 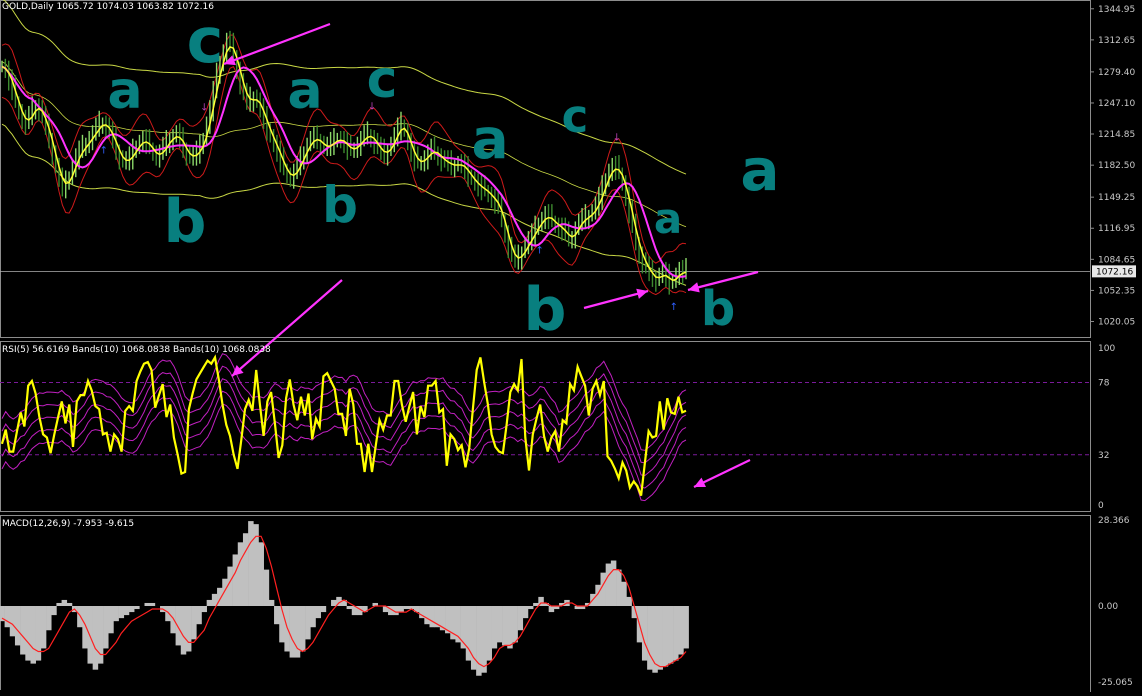 I want to click on price-tick-label: 1279.40, so click(x=1116, y=73).